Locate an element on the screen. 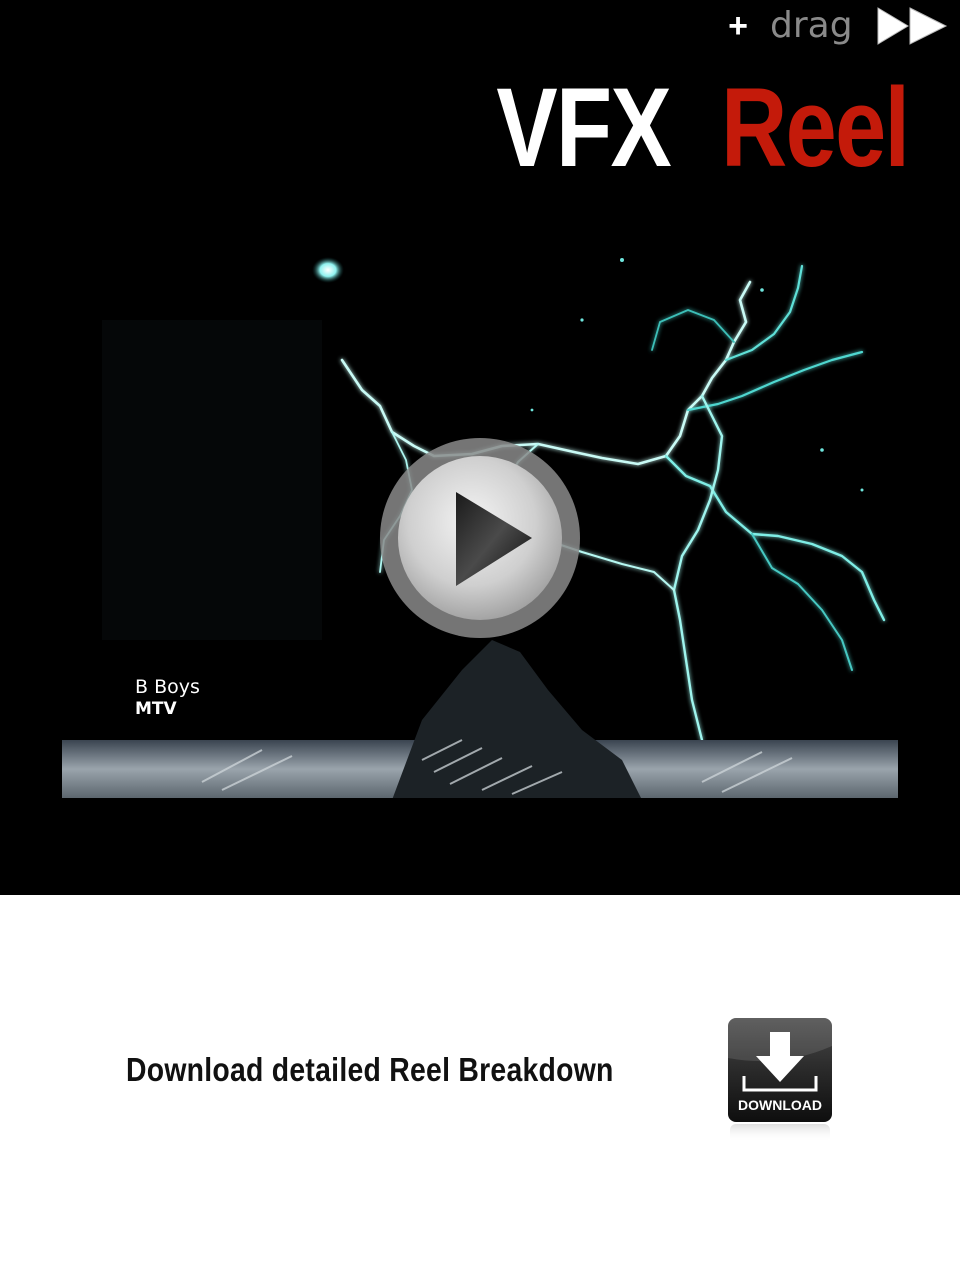  download-button-label: DOWNLOAD is located at coordinates (780, 1105).